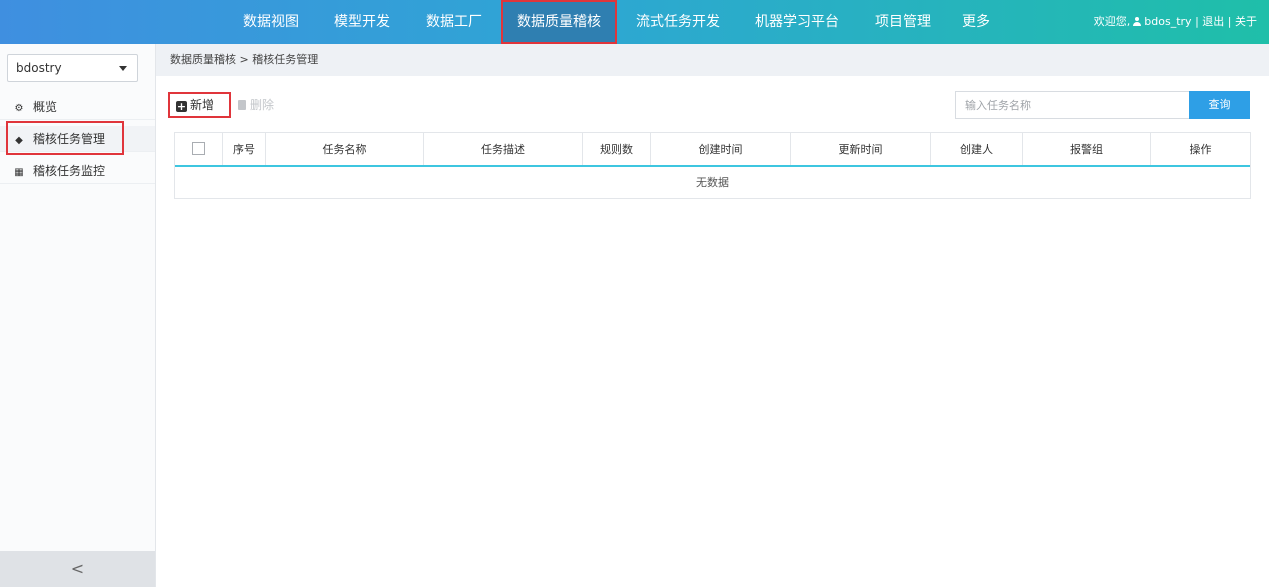  I want to click on sidebar-item-audit-task-mgmt: ◆ 稽核任务管理, so click(77, 139).